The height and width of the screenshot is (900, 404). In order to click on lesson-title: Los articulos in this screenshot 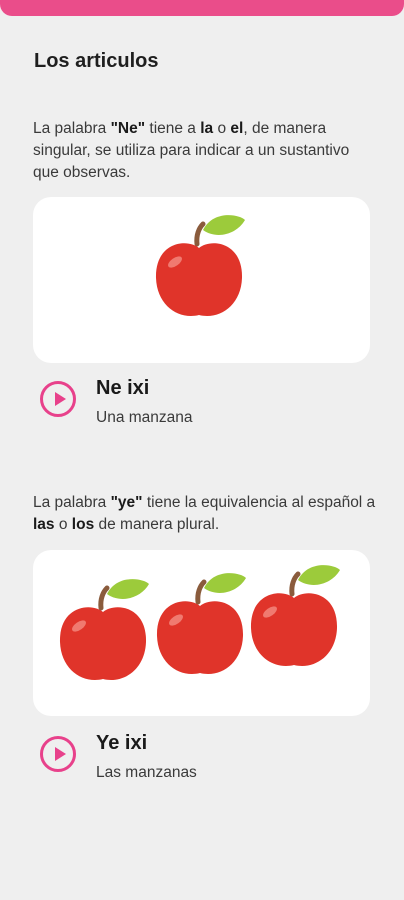, I will do `click(96, 61)`.